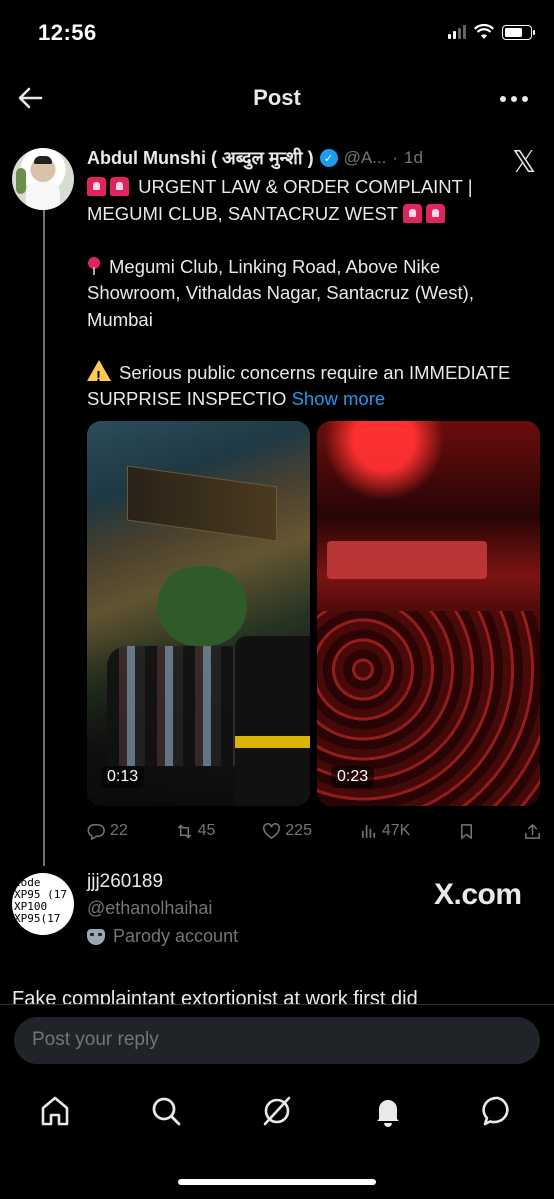 The image size is (554, 1199). What do you see at coordinates (67, 32) in the screenshot?
I see `status-time: 12:56` at bounding box center [67, 32].